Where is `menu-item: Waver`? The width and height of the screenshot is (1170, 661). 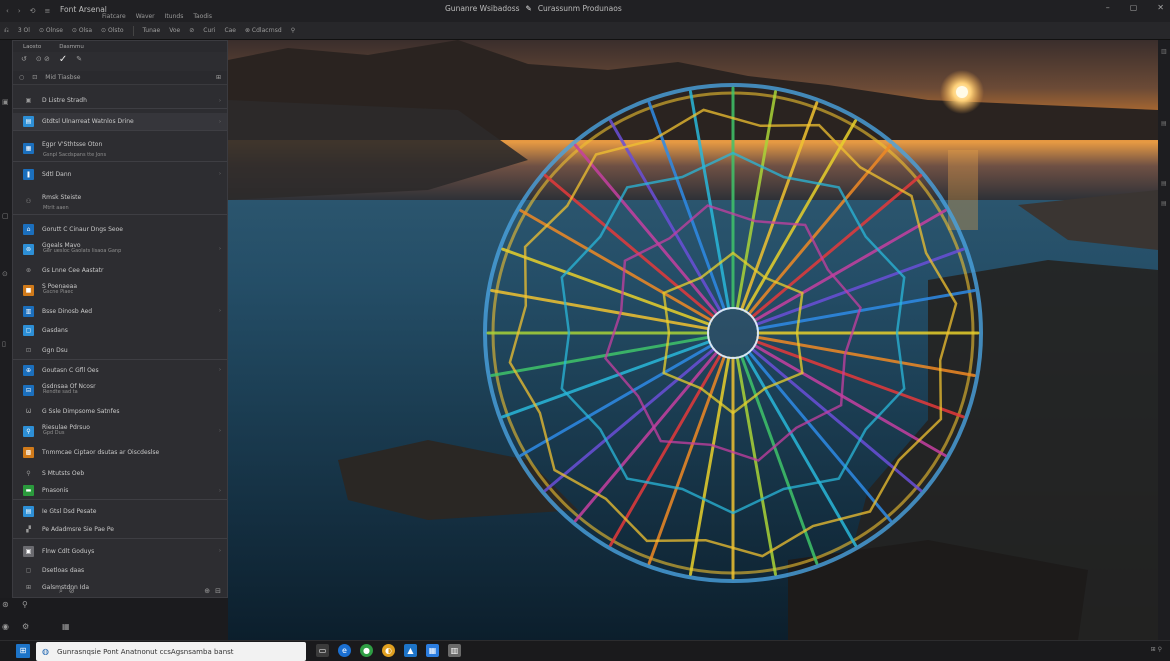 menu-item: Waver is located at coordinates (145, 16).